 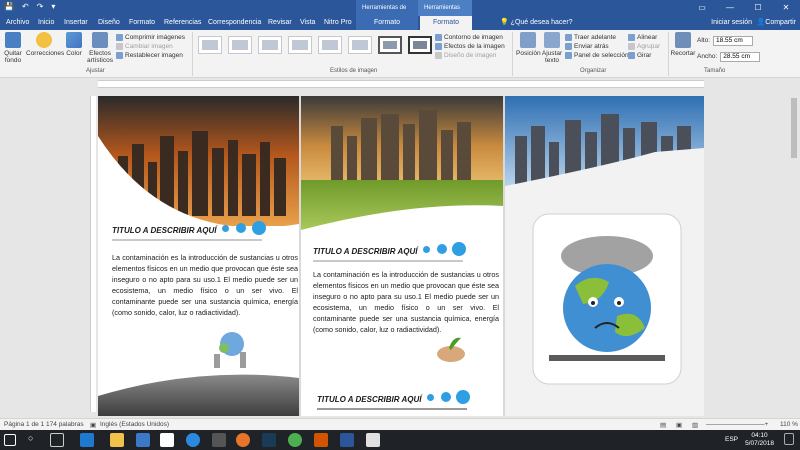 I want to click on chrome-icon, so click(x=295, y=440).